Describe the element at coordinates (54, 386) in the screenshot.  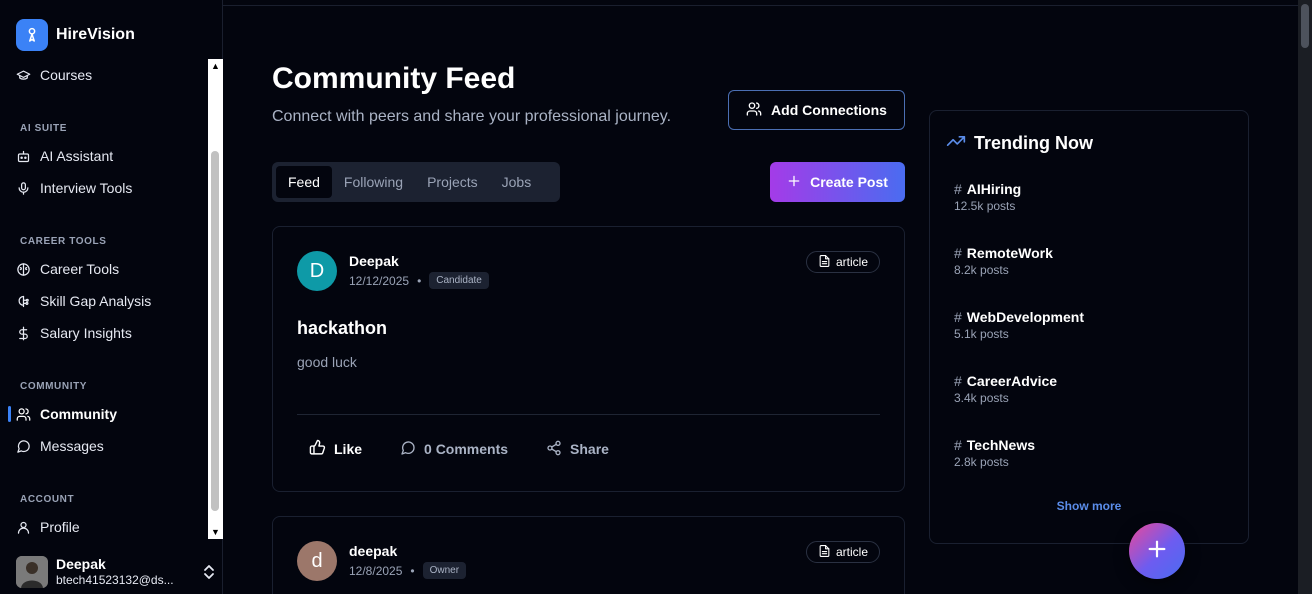
I see `section-label-community: COMMUNITY` at that location.